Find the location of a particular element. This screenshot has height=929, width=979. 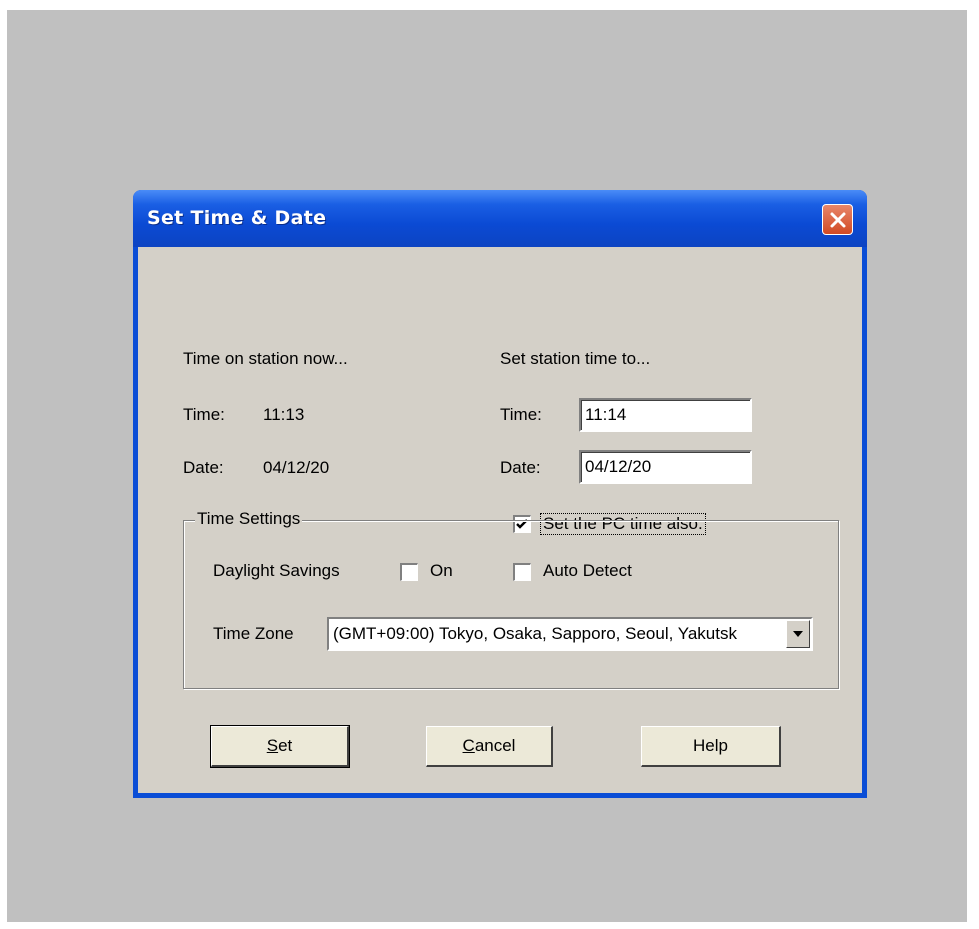

set-time-label: Time: is located at coordinates (521, 414).